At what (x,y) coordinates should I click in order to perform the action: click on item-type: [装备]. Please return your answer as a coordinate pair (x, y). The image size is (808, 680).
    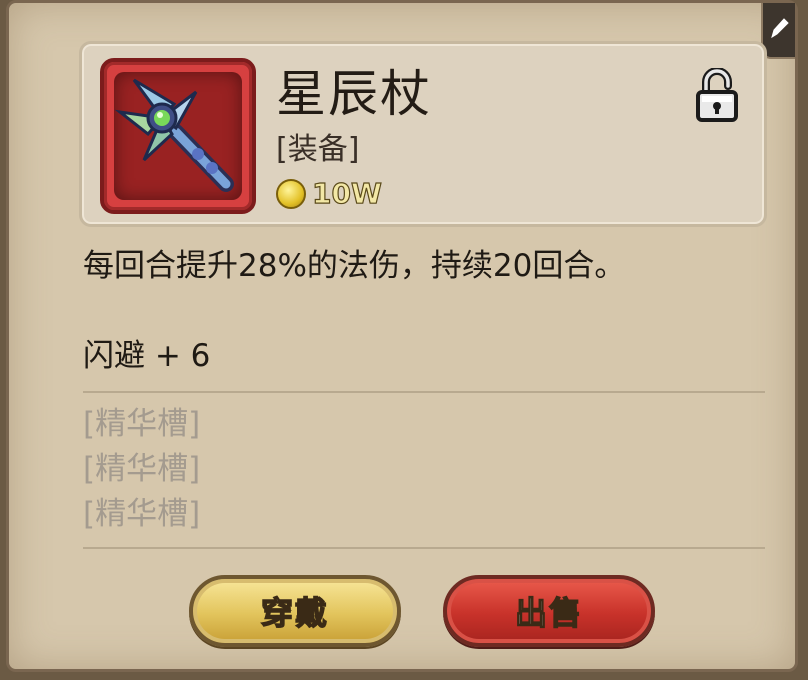
    Looking at the image, I should click on (318, 149).